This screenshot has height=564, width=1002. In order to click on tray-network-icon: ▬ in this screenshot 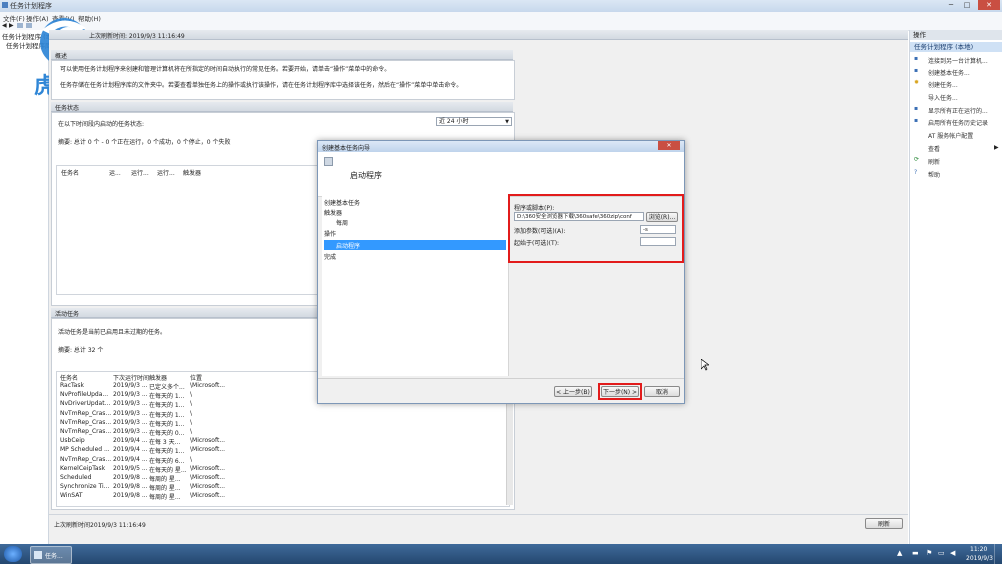, I will do `click(915, 553)`.